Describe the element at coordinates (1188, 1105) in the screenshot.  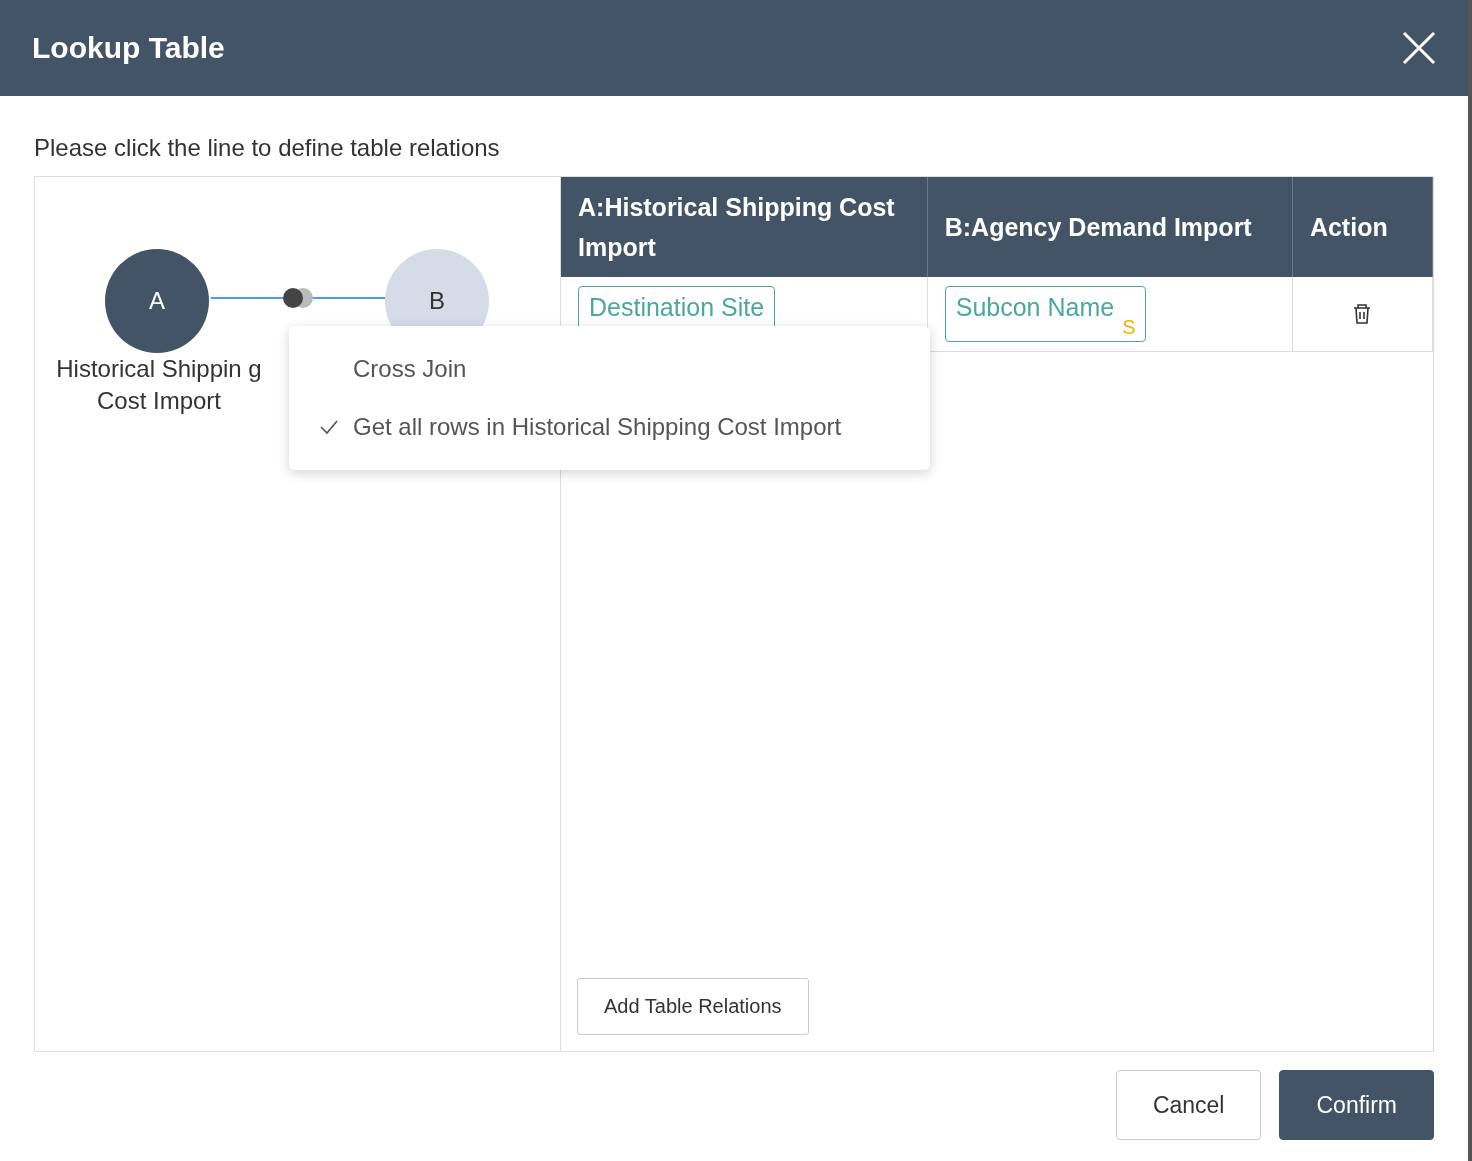
I see `cancel-button: Cancel` at that location.